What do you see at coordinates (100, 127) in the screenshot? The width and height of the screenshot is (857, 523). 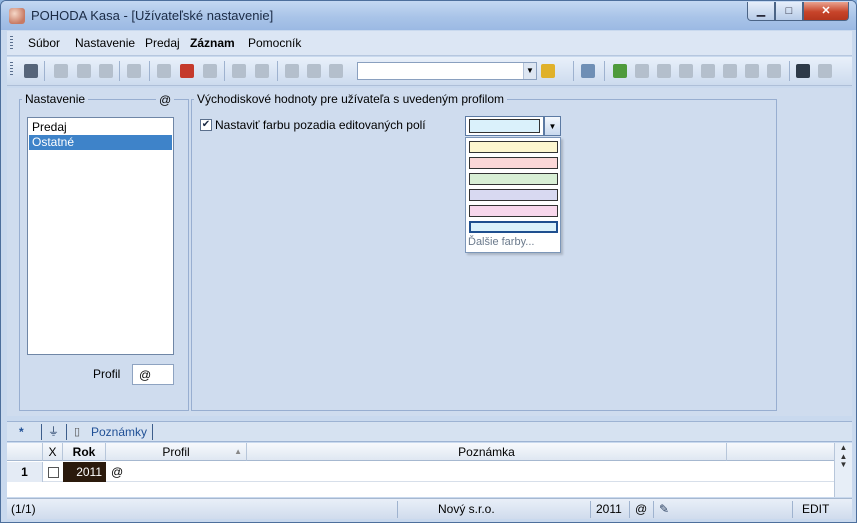 I see `list-item-predaj: Predaj` at bounding box center [100, 127].